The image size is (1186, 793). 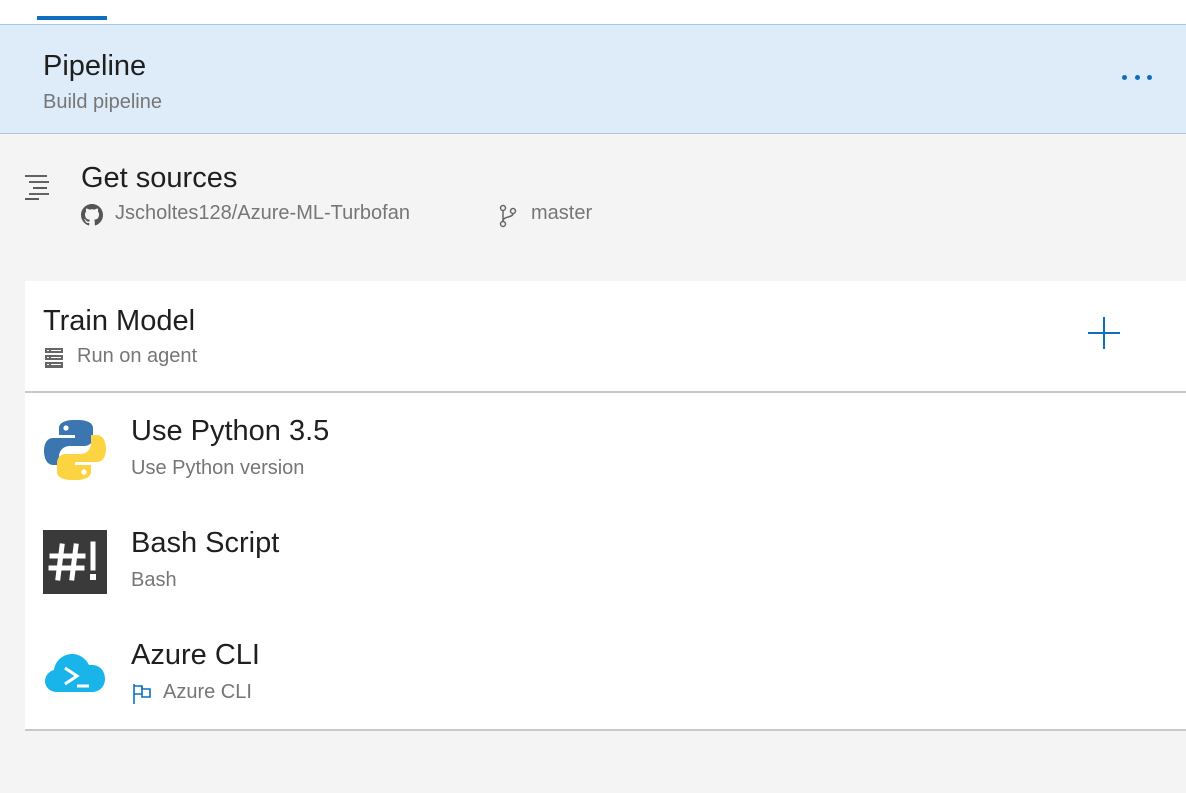 What do you see at coordinates (195, 655) in the screenshot?
I see `task-title: Azure CLI` at bounding box center [195, 655].